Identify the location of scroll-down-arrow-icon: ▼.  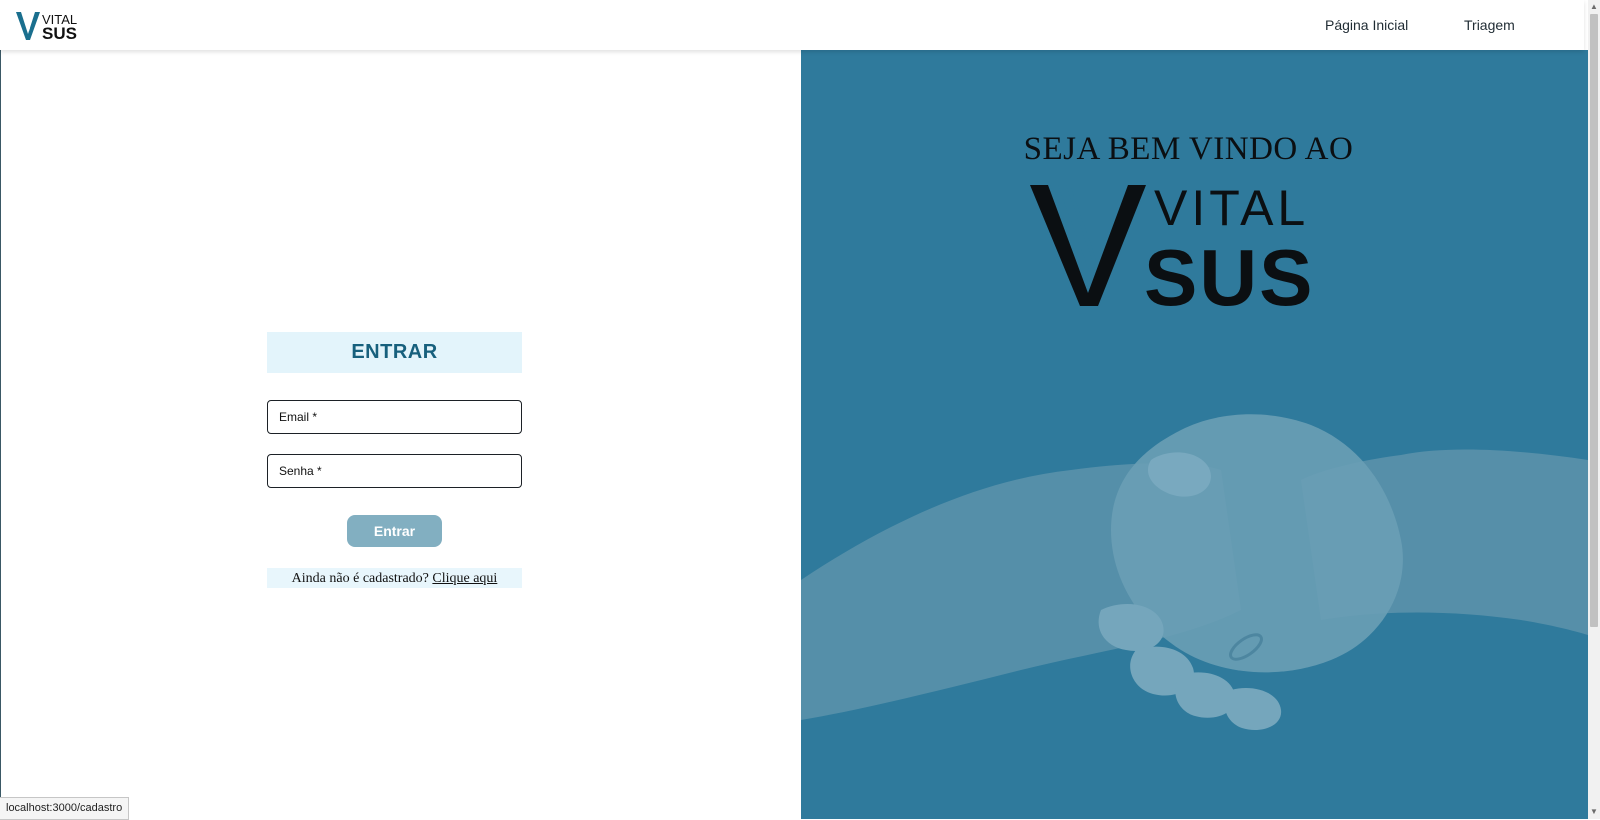
(1594, 812).